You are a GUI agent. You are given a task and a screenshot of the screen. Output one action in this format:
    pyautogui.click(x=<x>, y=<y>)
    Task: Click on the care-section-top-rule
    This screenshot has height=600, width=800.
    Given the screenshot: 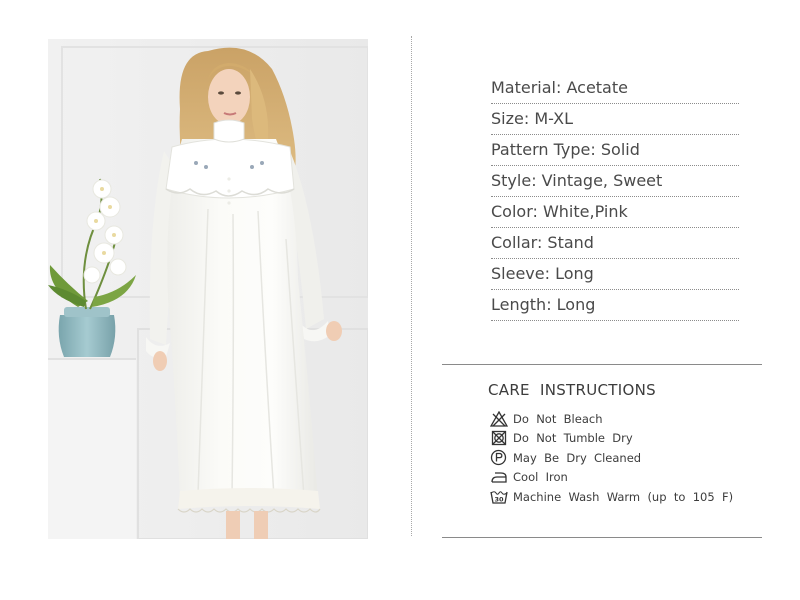 What is the action you would take?
    pyautogui.click(x=602, y=364)
    